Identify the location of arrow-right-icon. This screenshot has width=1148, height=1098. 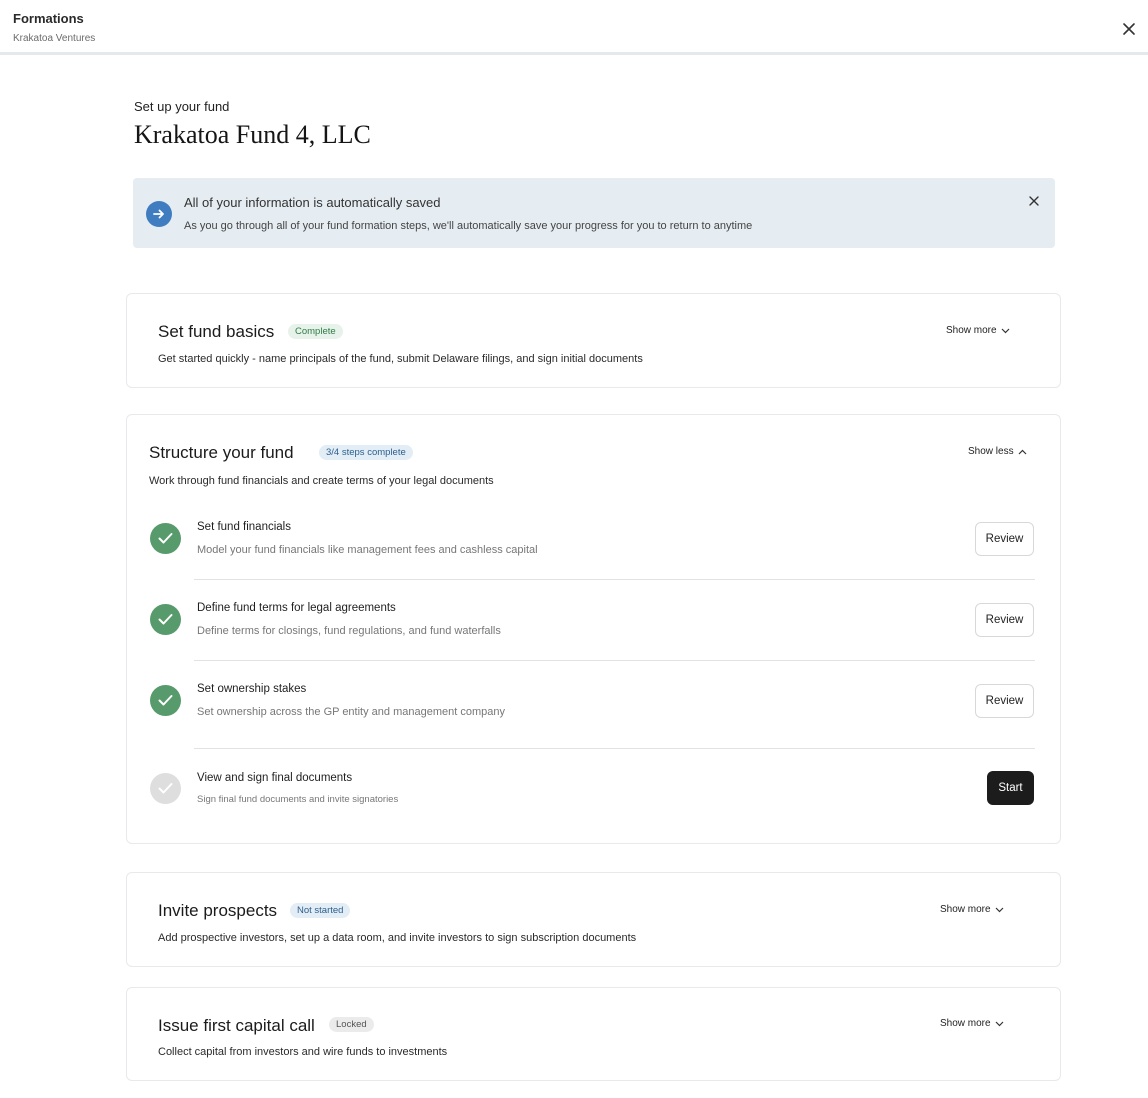
(159, 214).